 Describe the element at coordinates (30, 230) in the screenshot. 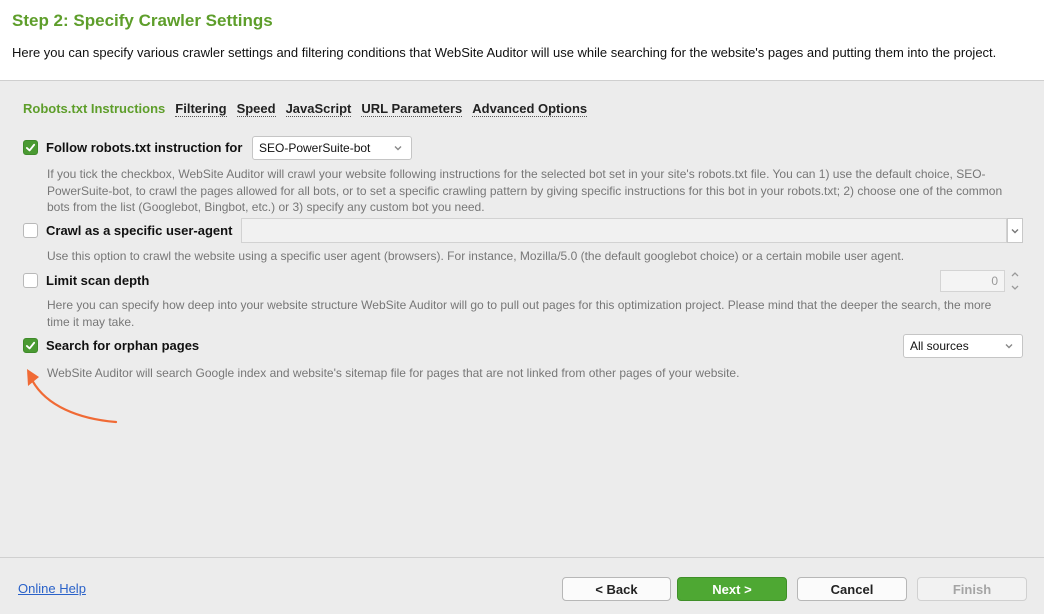

I see `user-agent-checkbox` at that location.